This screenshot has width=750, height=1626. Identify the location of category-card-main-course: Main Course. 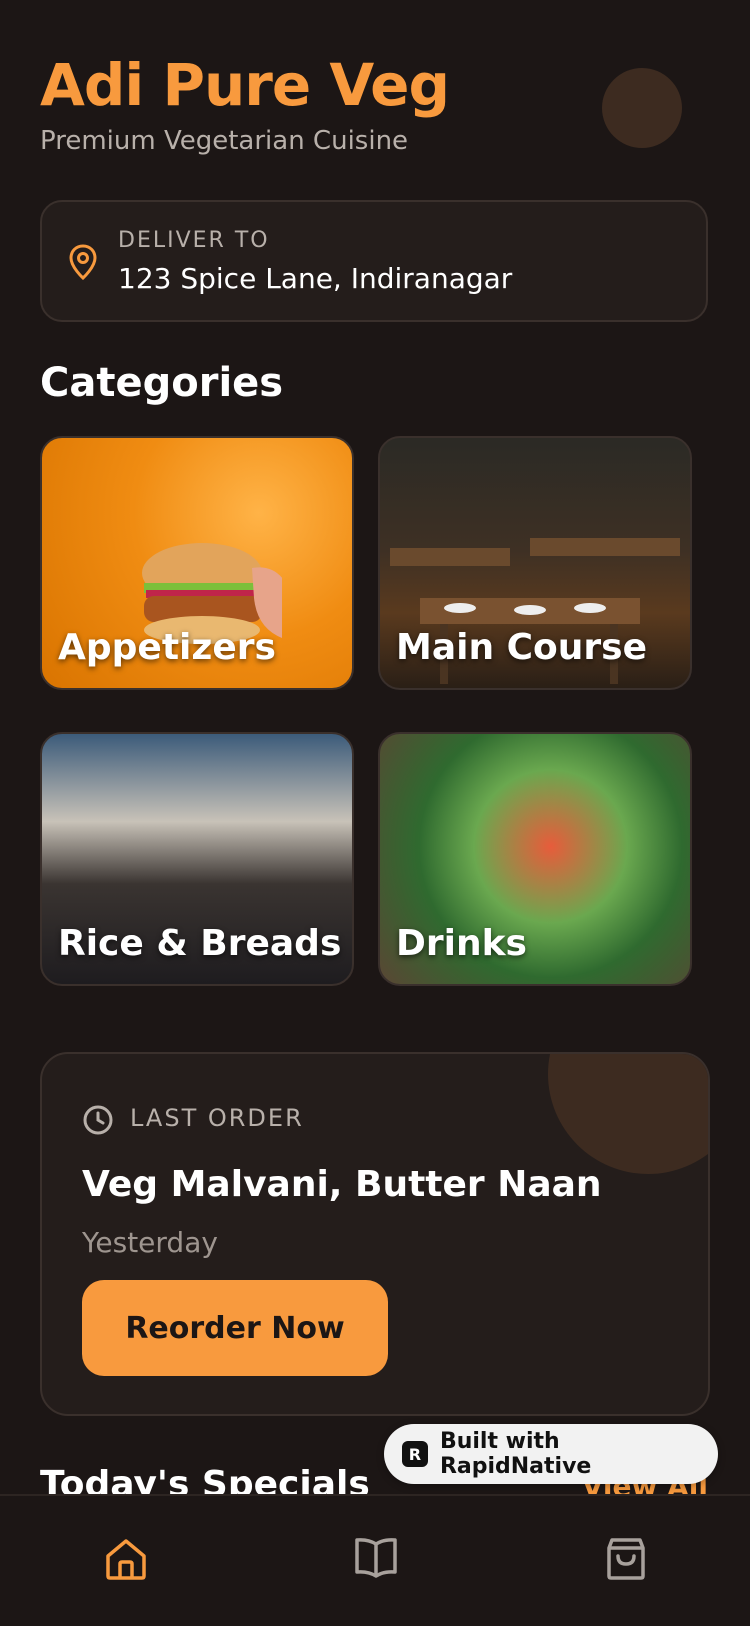
(535, 563).